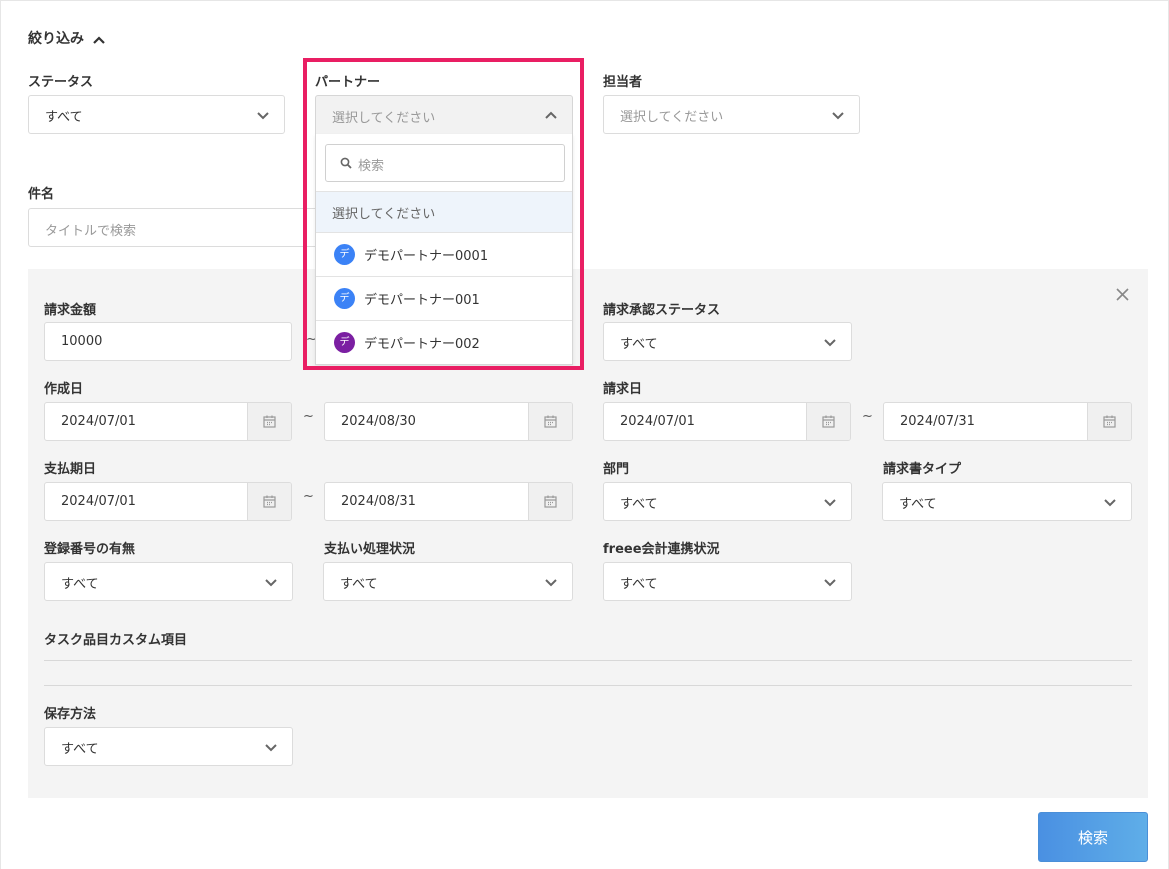 Image resolution: width=1169 pixels, height=869 pixels. I want to click on created-date-to: 2024/08/30, so click(448, 421).